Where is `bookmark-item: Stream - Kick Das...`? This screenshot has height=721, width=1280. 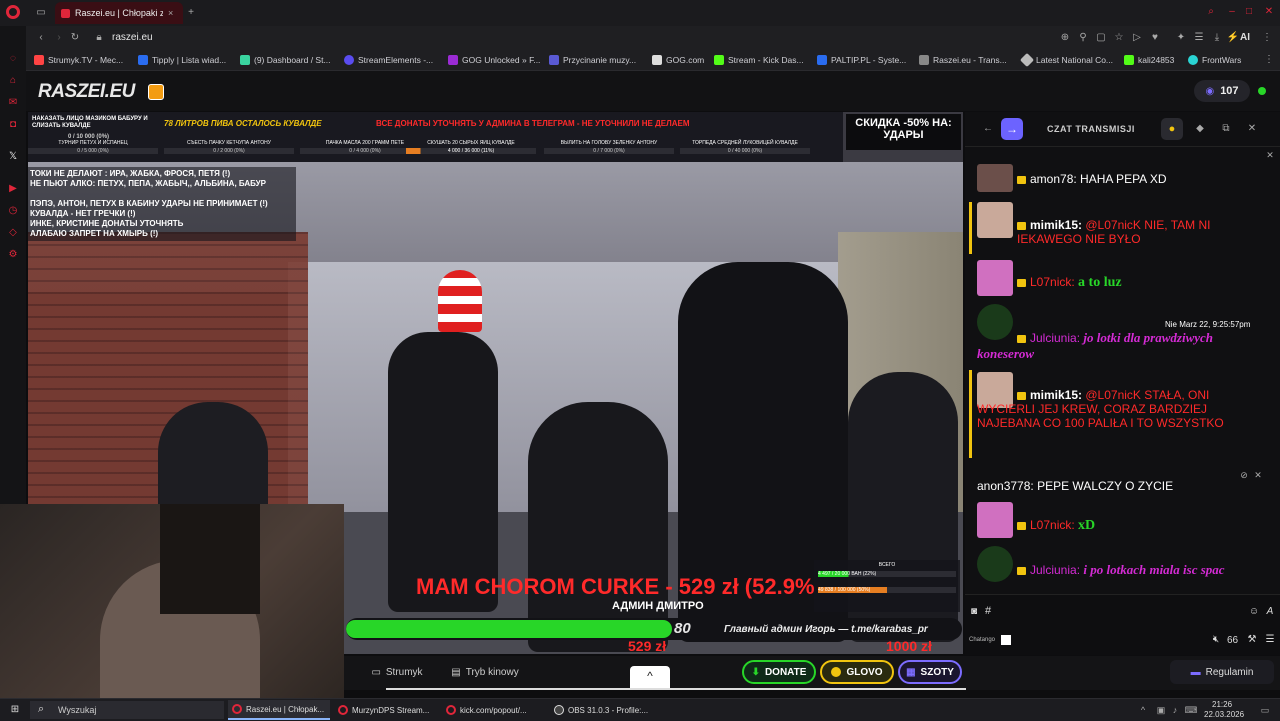
bookmark-item: Stream - Kick Das... is located at coordinates (759, 60).